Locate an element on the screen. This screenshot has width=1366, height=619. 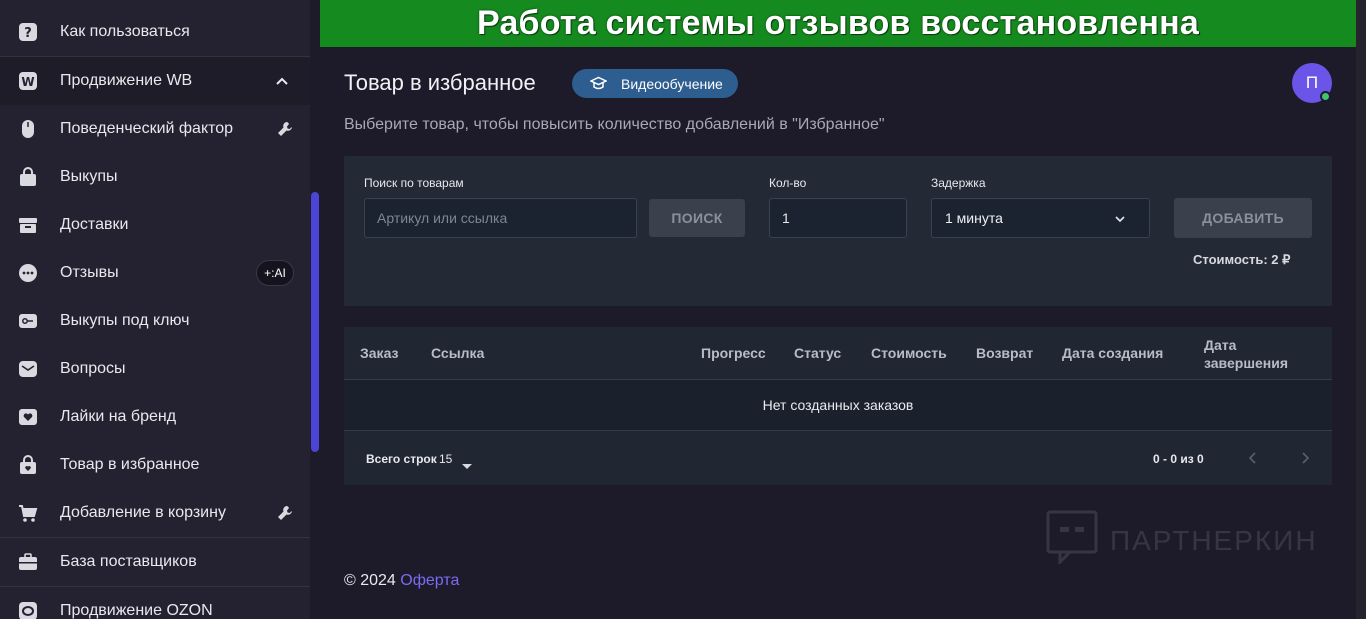
quantity-label: Кол-во is located at coordinates (788, 183).